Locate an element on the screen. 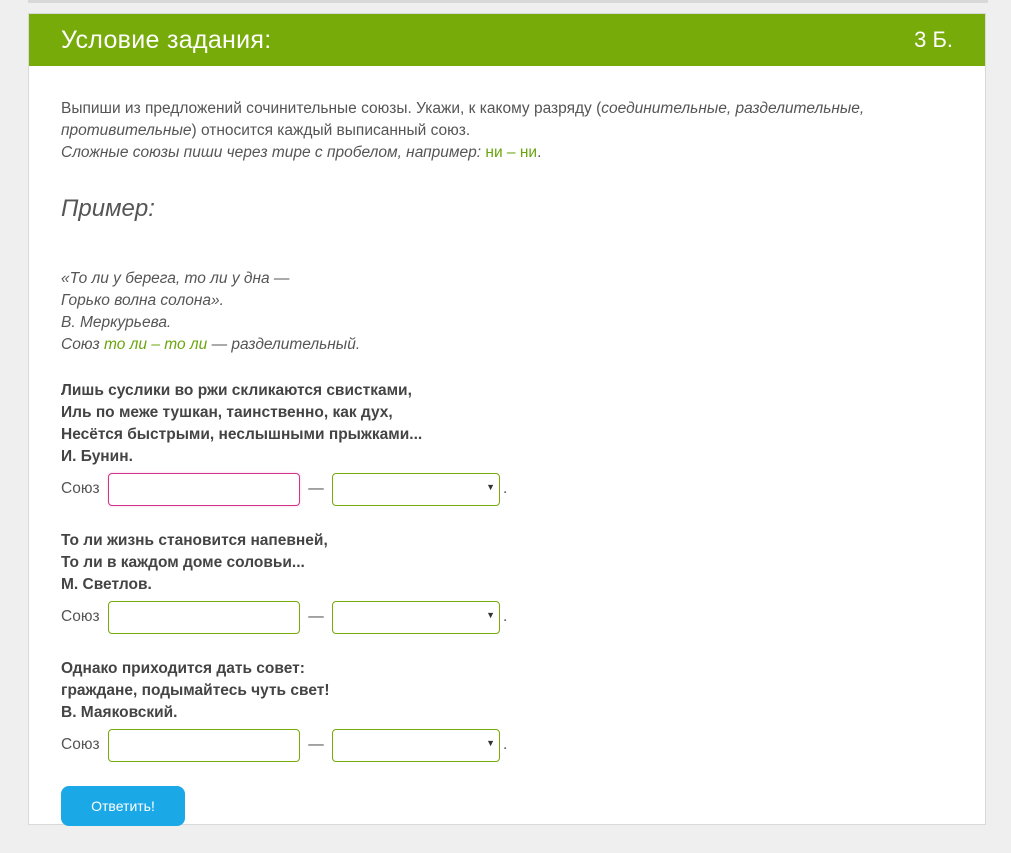 The image size is (1011, 853). instructions-hint-example: ни – ни is located at coordinates (511, 152).